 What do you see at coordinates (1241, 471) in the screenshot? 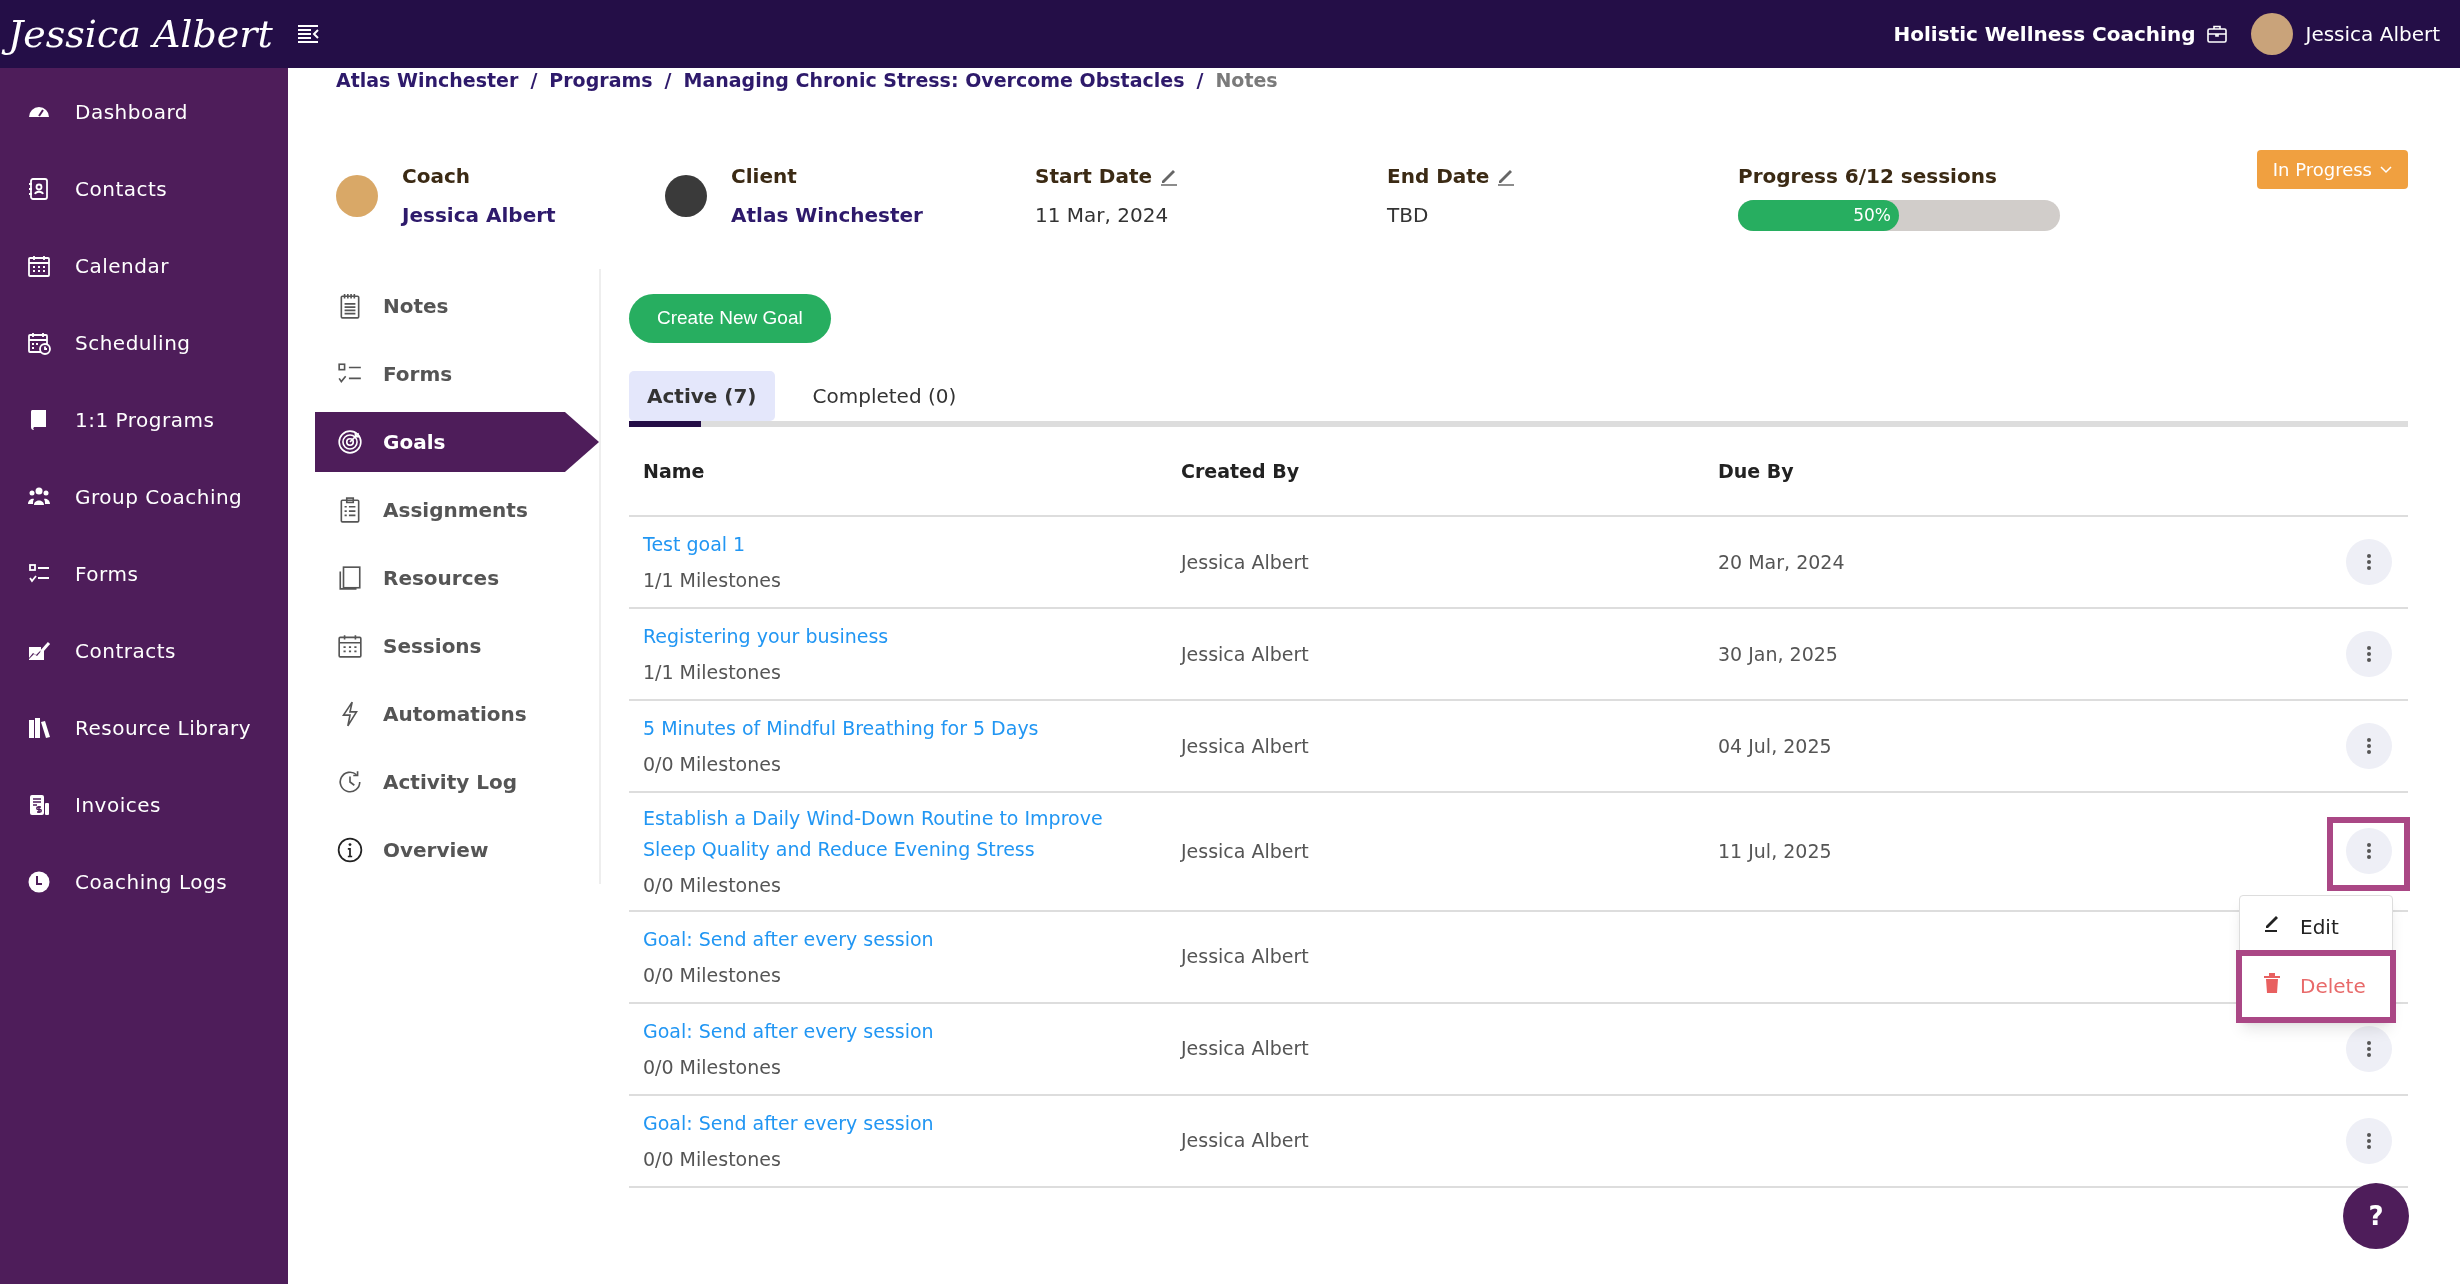
I see `column-header: Created By` at bounding box center [1241, 471].